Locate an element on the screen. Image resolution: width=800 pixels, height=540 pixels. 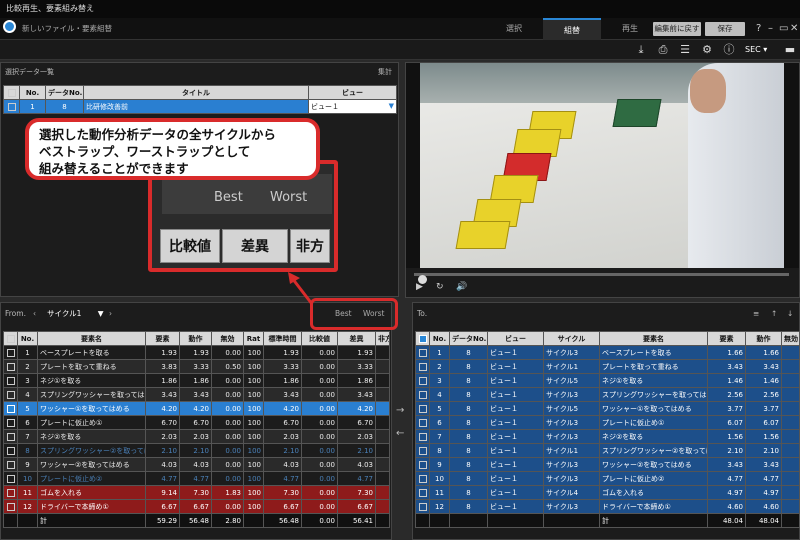
unit-select: SEC ▾ is located at coordinates (762, 50).